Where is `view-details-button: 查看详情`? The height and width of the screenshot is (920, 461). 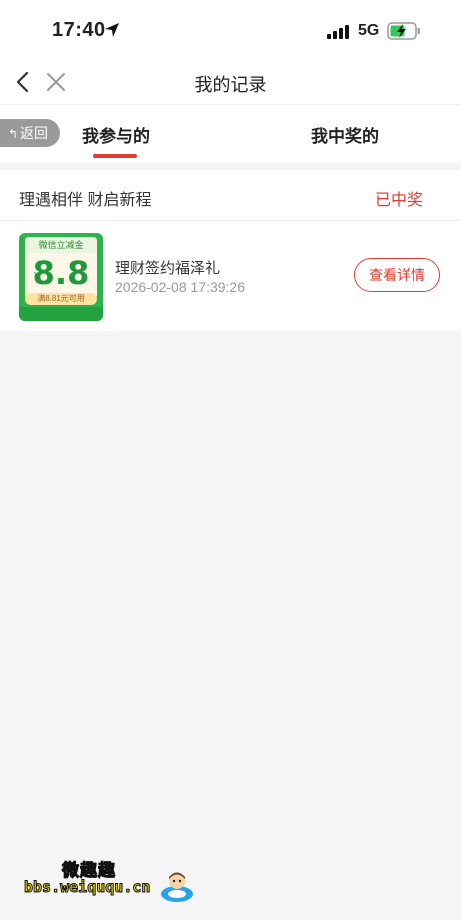 view-details-button: 查看详情 is located at coordinates (397, 275).